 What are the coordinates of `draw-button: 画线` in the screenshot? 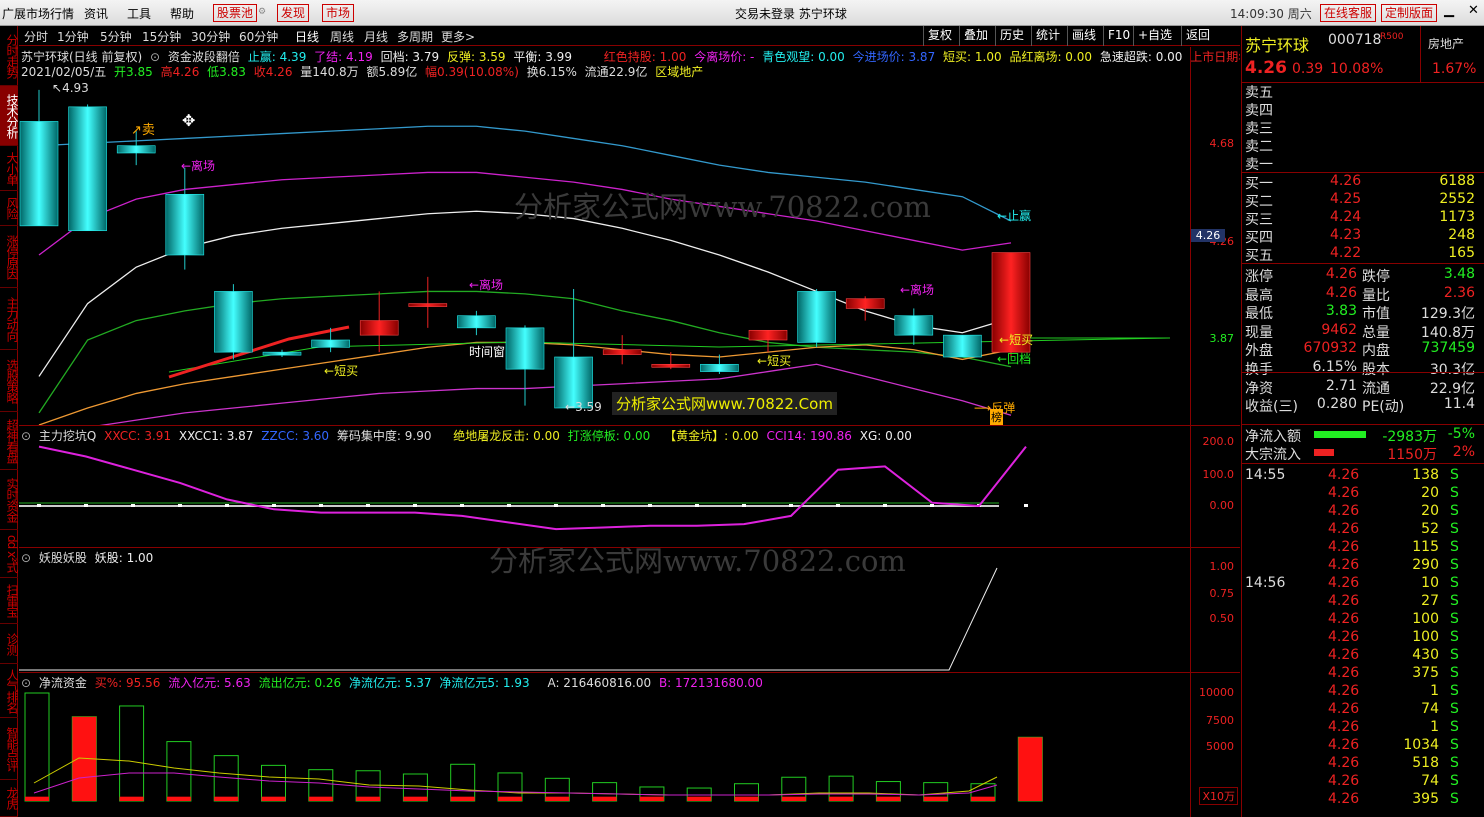 It's located at (1083, 36).